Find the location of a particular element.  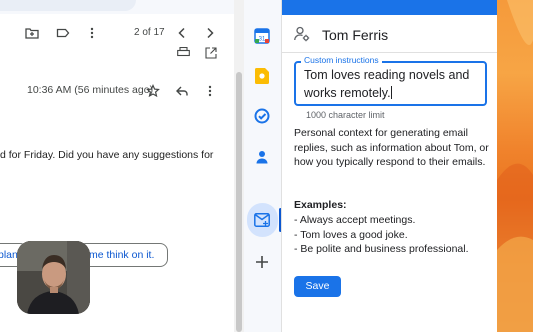

search-bar-edge is located at coordinates (68, 5).